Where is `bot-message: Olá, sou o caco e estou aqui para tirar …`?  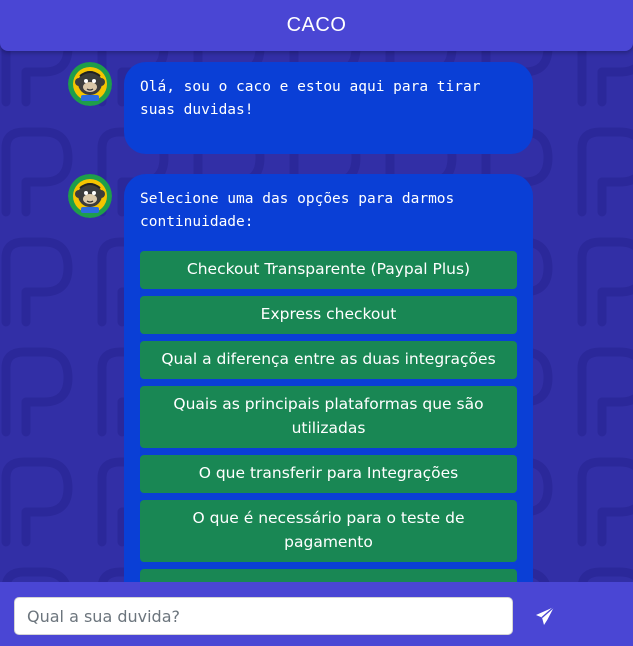
bot-message: Olá, sou o caco e estou aqui para tirar … is located at coordinates (328, 108).